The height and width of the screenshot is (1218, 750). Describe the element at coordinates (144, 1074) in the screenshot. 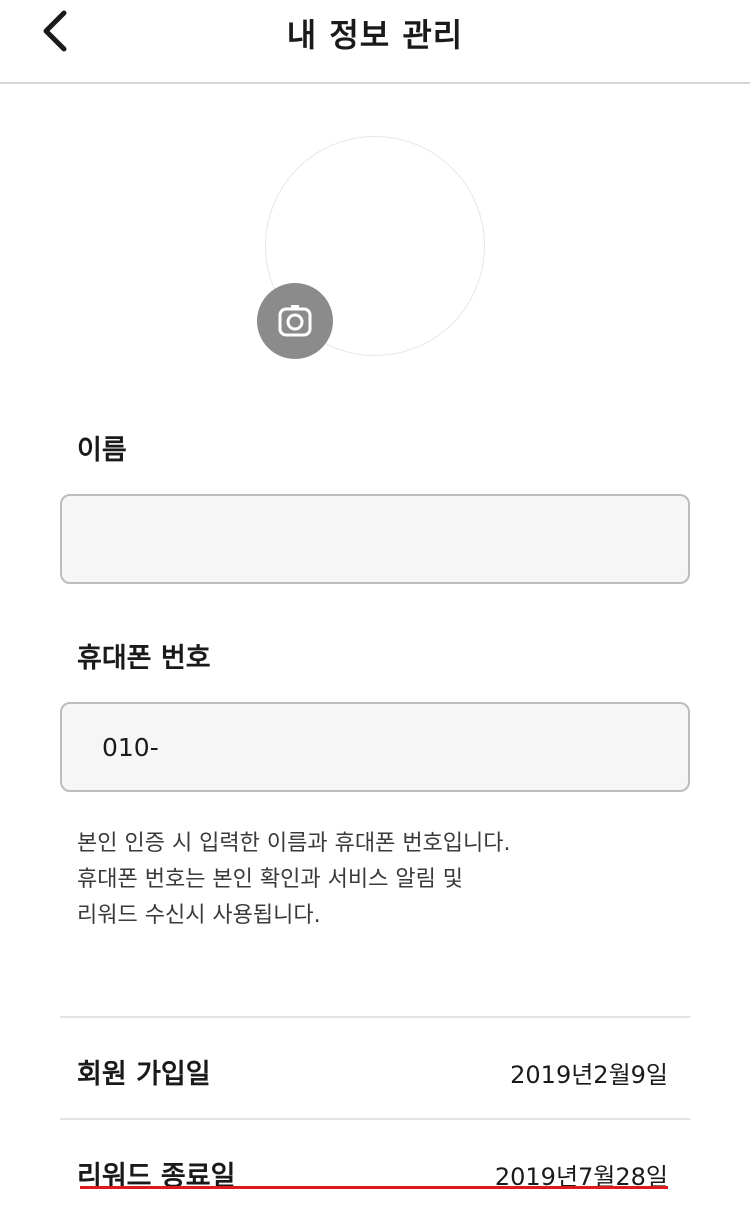

I see `signup-date-label: 회원 가입일` at that location.